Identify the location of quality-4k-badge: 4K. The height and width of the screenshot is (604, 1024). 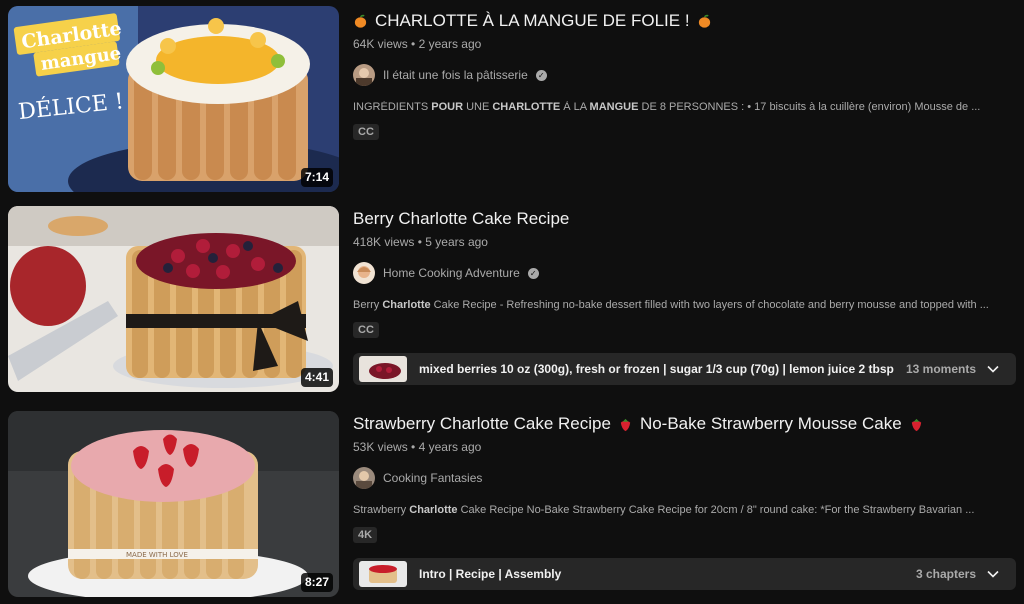
(365, 535).